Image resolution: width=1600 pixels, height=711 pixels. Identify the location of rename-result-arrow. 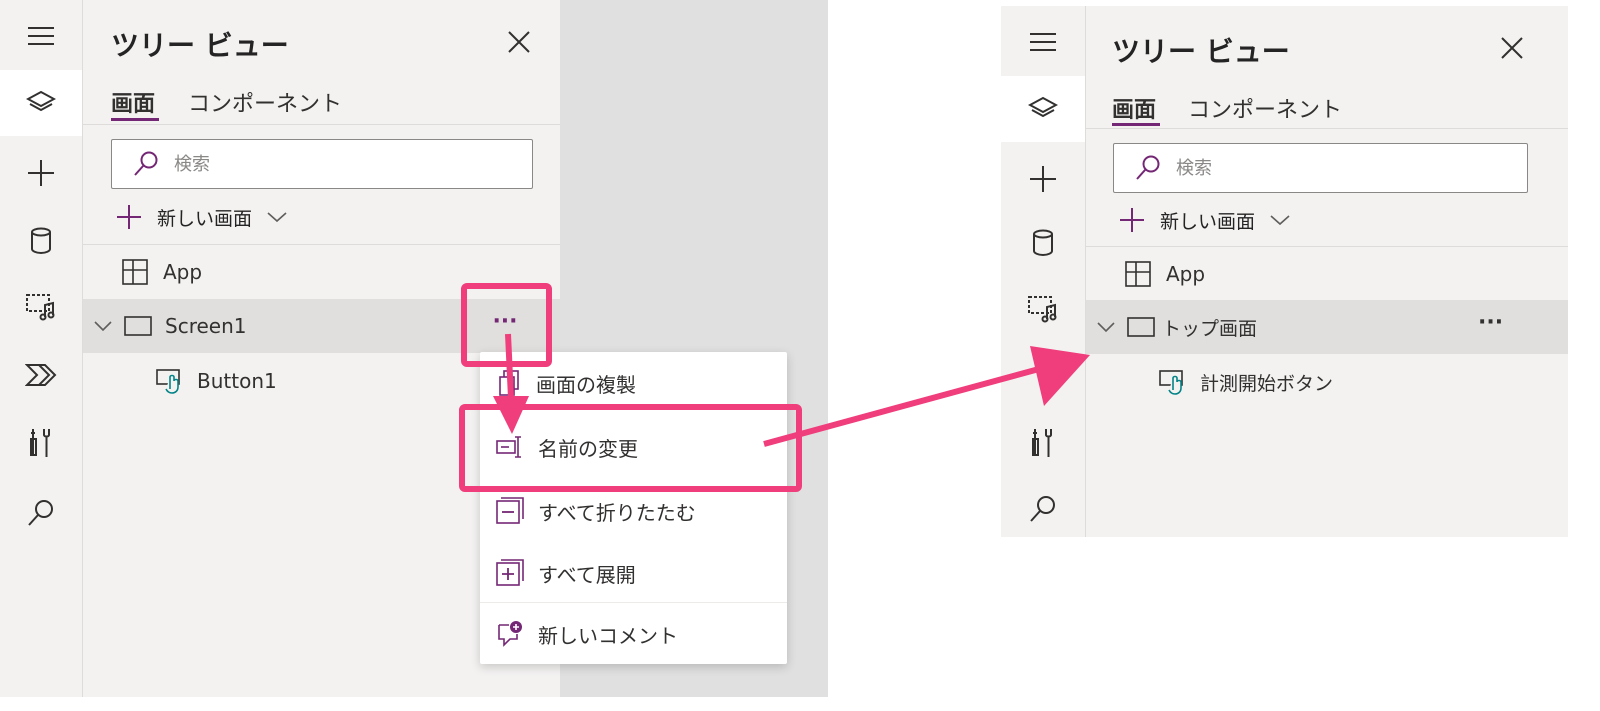
(926, 396).